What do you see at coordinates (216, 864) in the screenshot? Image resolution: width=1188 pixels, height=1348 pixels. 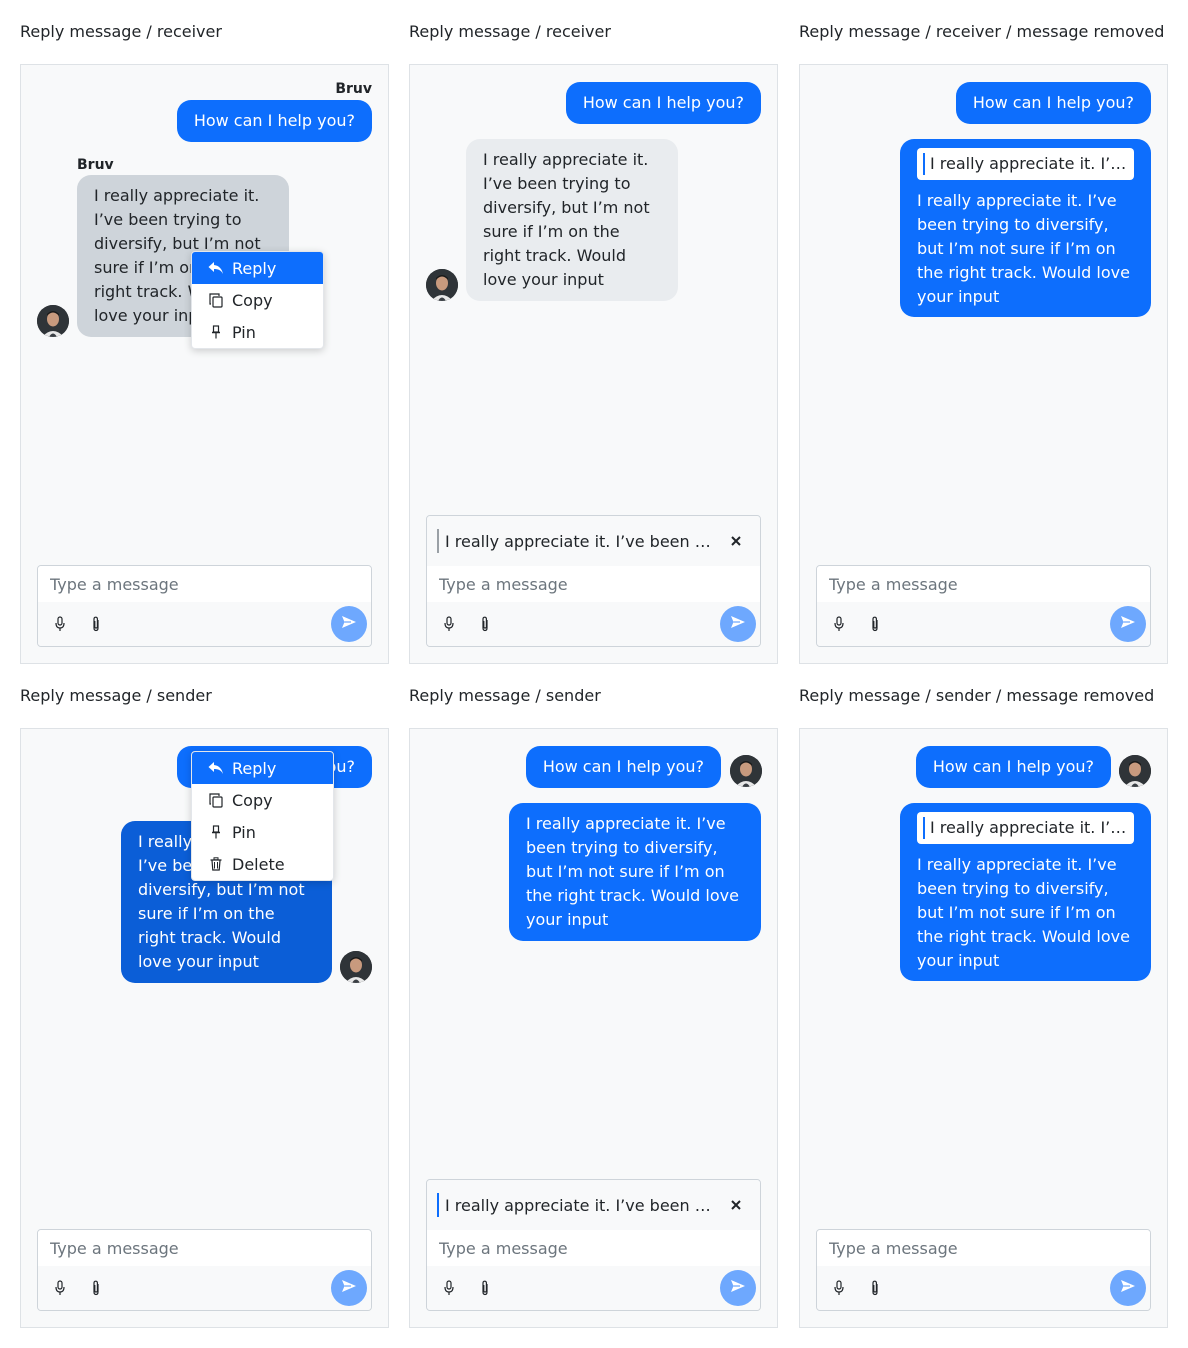 I see `trash-icon` at bounding box center [216, 864].